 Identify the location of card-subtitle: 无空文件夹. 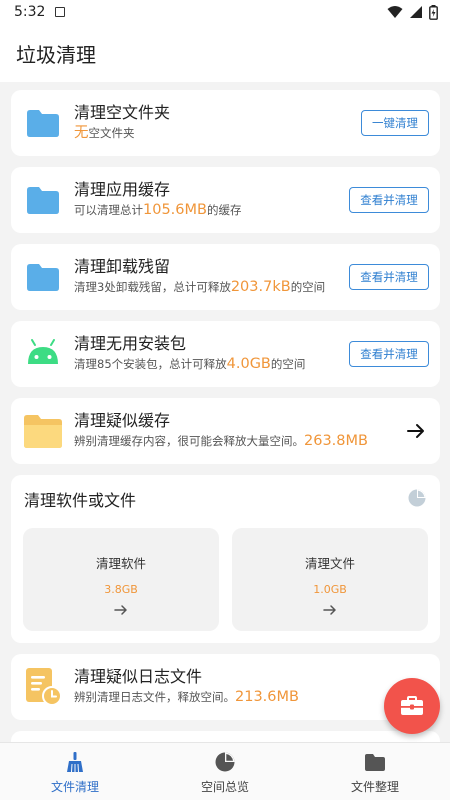
(122, 133).